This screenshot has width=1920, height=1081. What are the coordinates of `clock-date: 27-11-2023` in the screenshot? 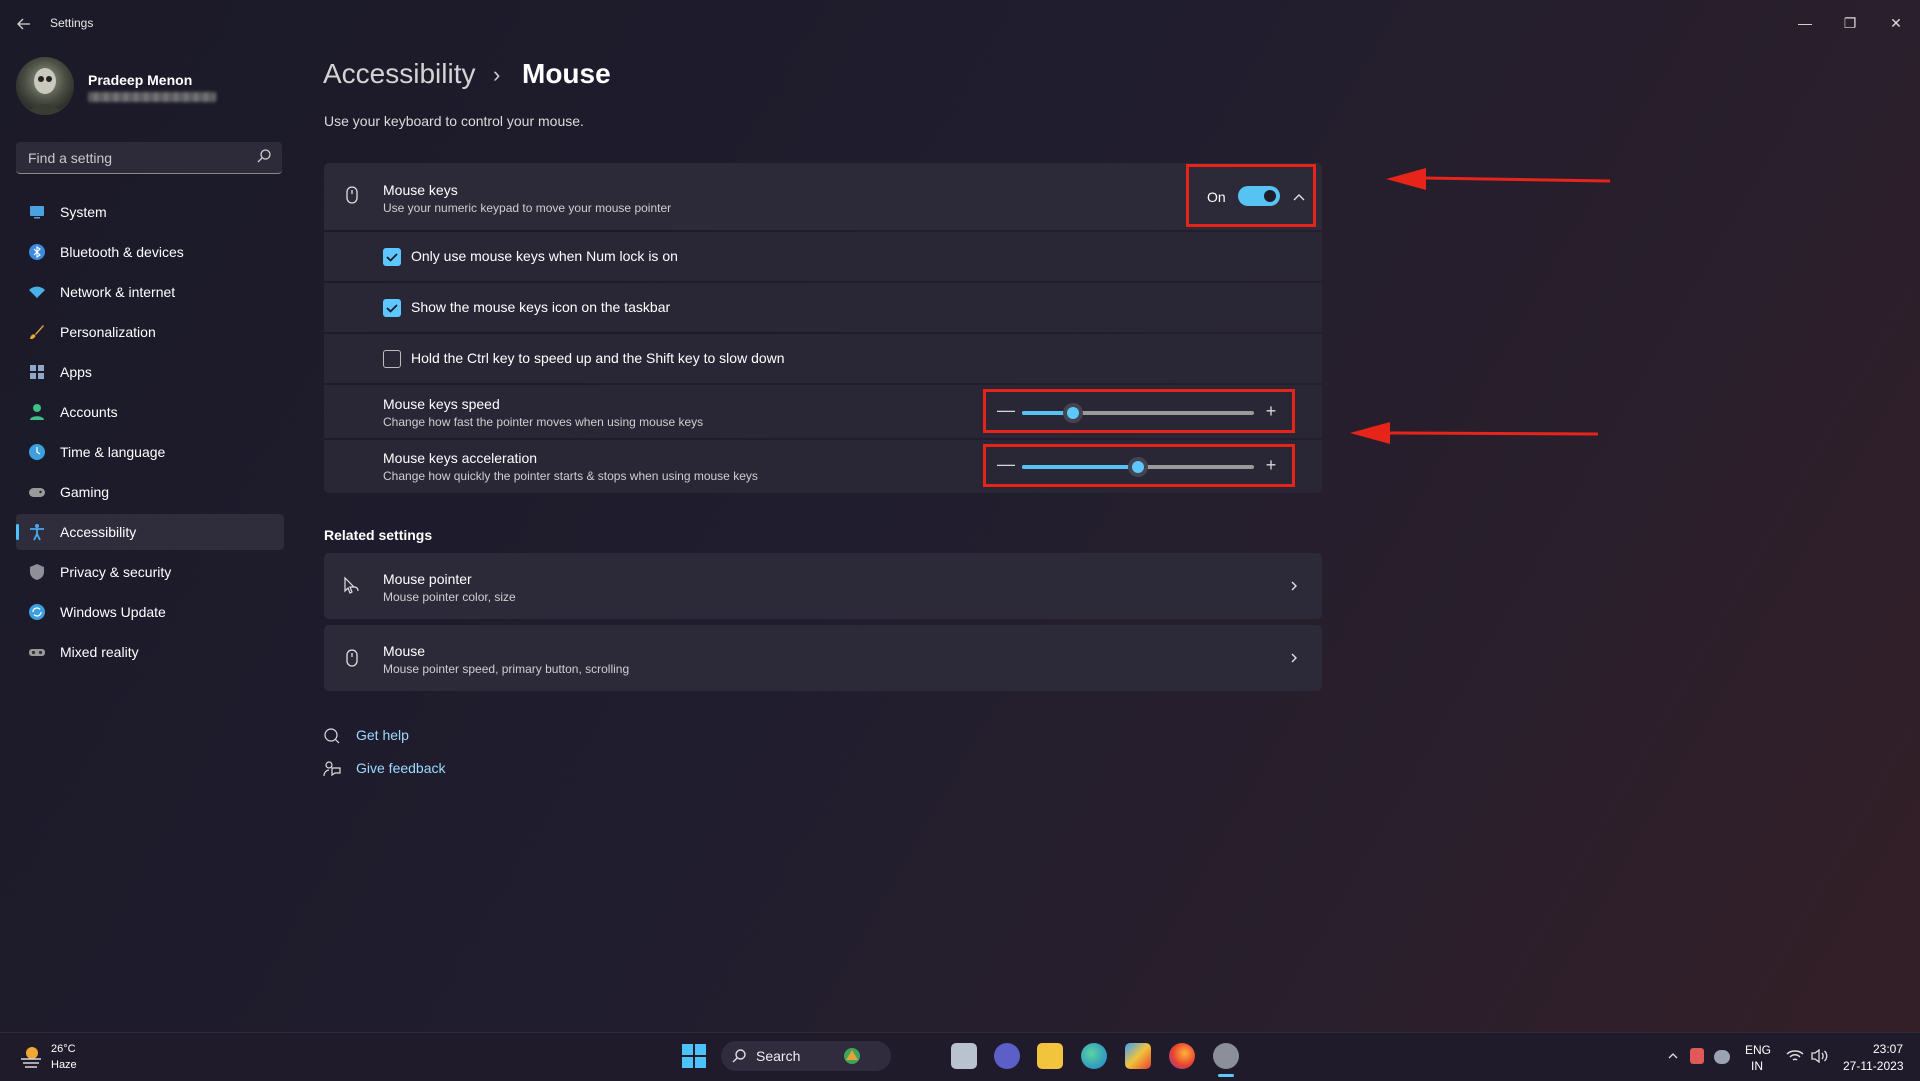 It's located at (1873, 1066).